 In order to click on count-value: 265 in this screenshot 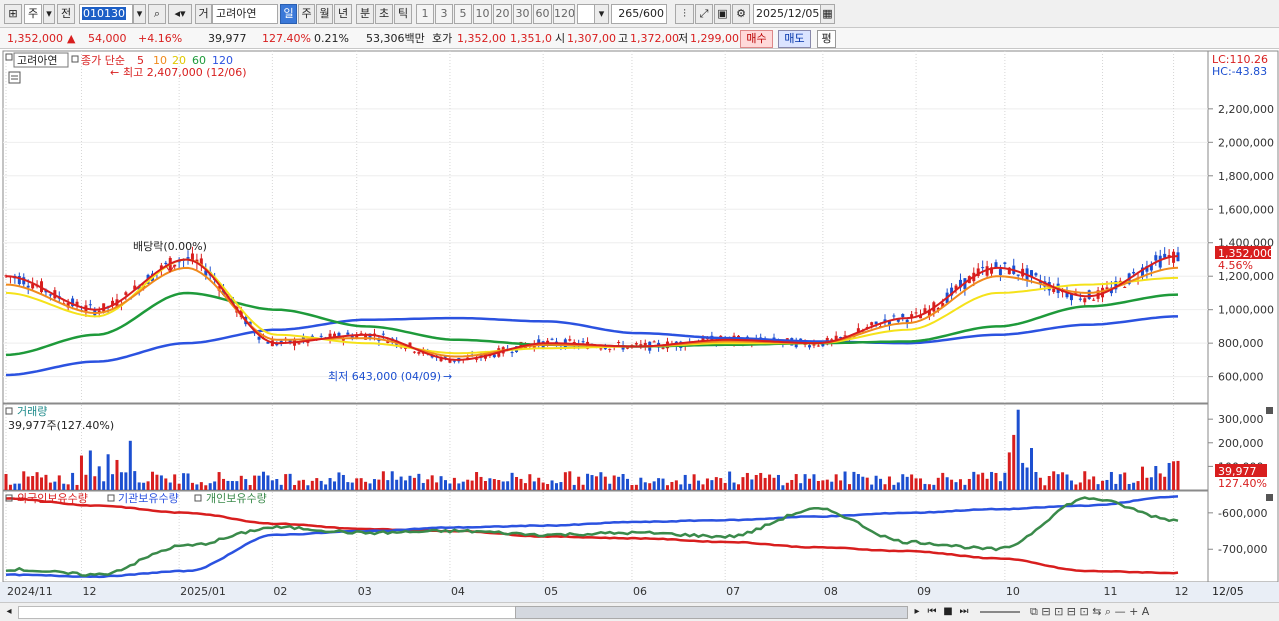, I will do `click(629, 13)`.